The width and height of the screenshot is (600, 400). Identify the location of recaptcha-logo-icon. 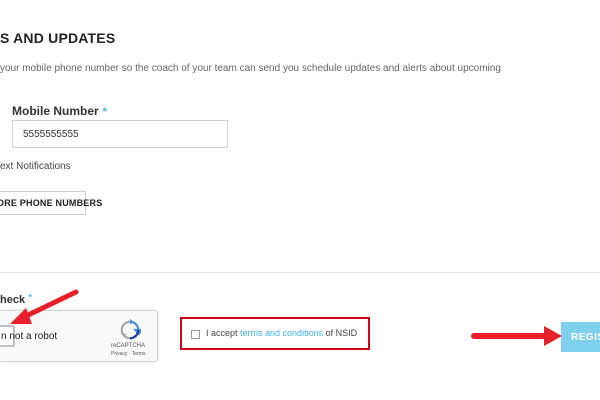
(130, 329).